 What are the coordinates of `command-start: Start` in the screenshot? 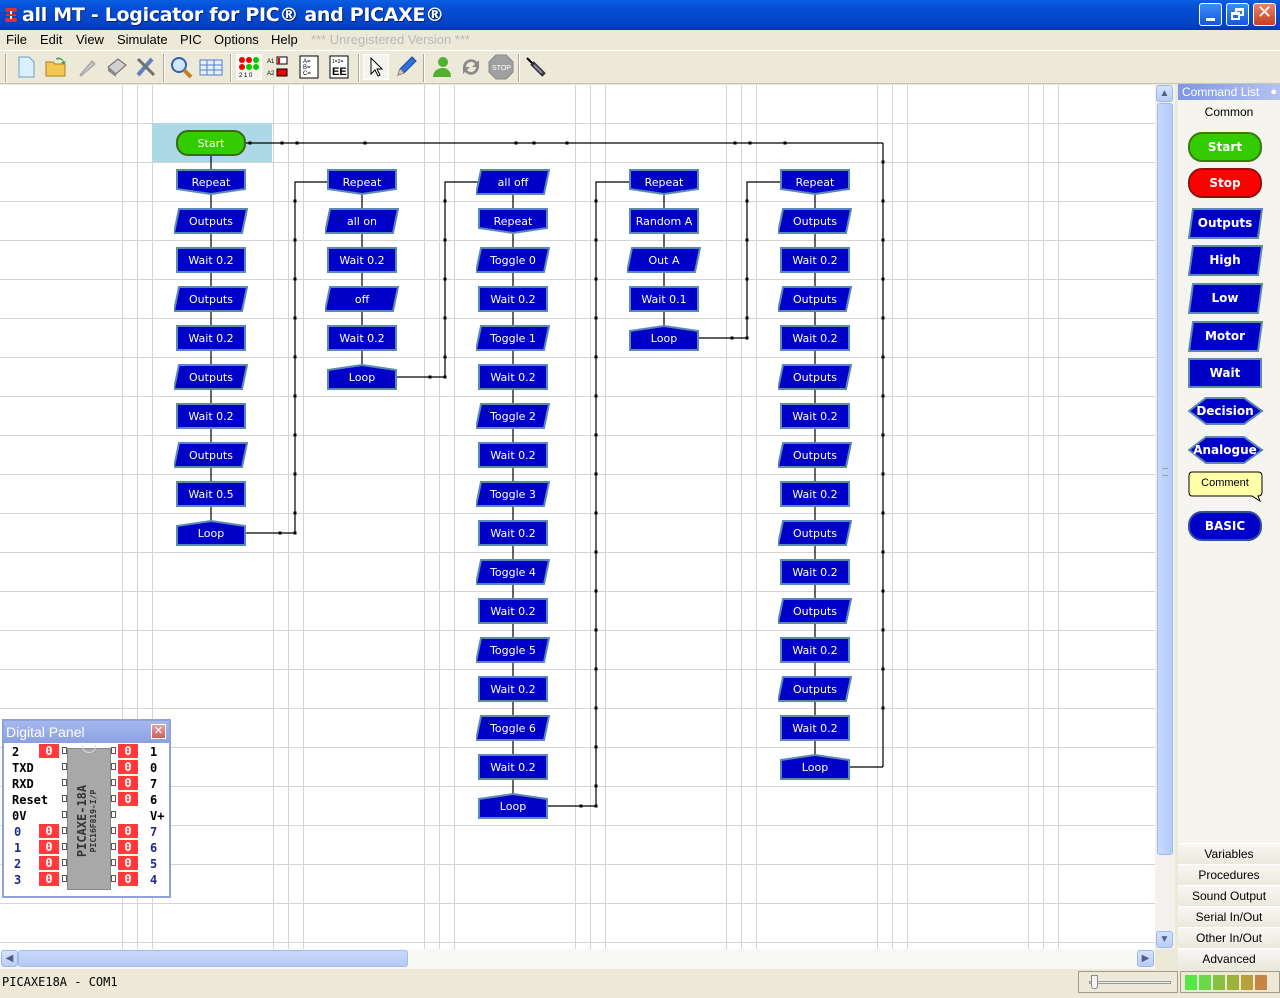 It's located at (1225, 147).